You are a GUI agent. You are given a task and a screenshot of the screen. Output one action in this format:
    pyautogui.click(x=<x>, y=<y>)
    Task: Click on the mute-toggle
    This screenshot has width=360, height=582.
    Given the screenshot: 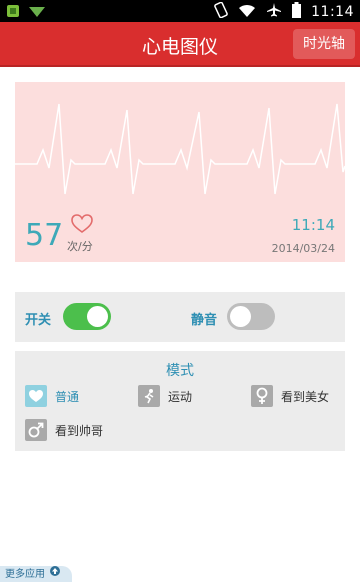 What is the action you would take?
    pyautogui.click(x=251, y=316)
    